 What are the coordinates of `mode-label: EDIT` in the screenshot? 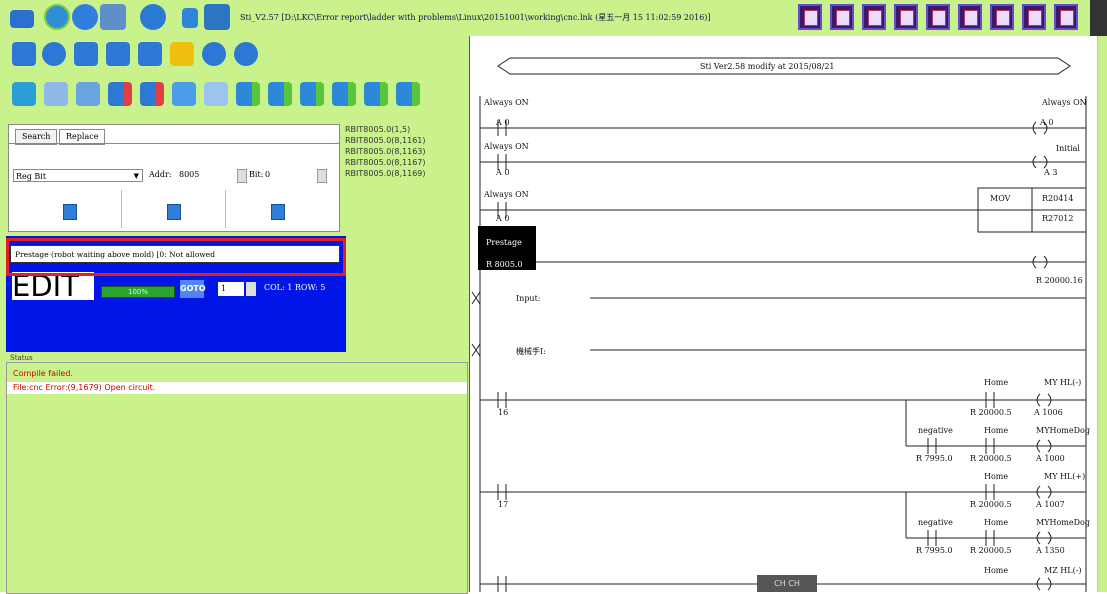 It's located at (53, 286).